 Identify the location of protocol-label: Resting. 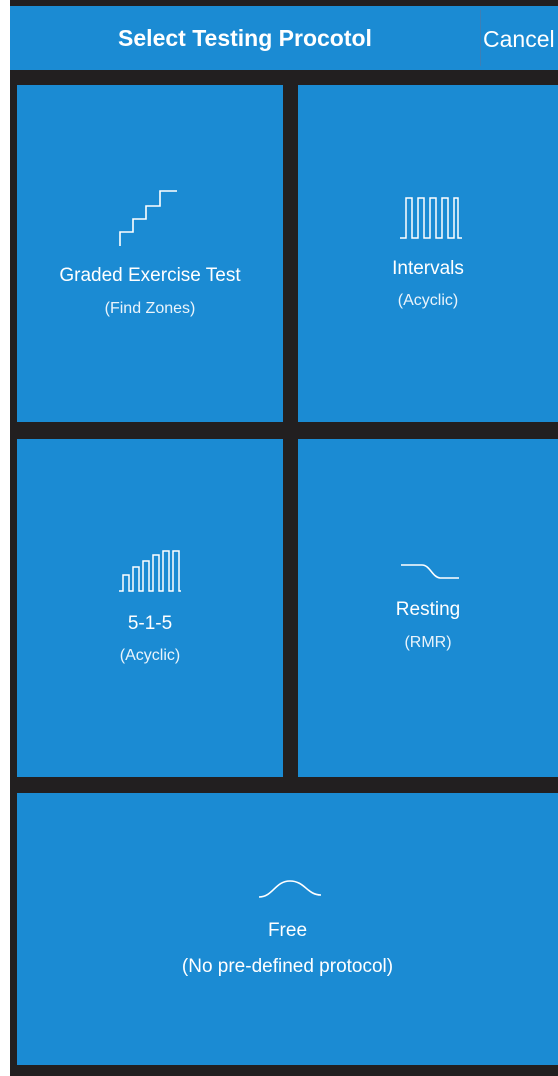
(428, 609).